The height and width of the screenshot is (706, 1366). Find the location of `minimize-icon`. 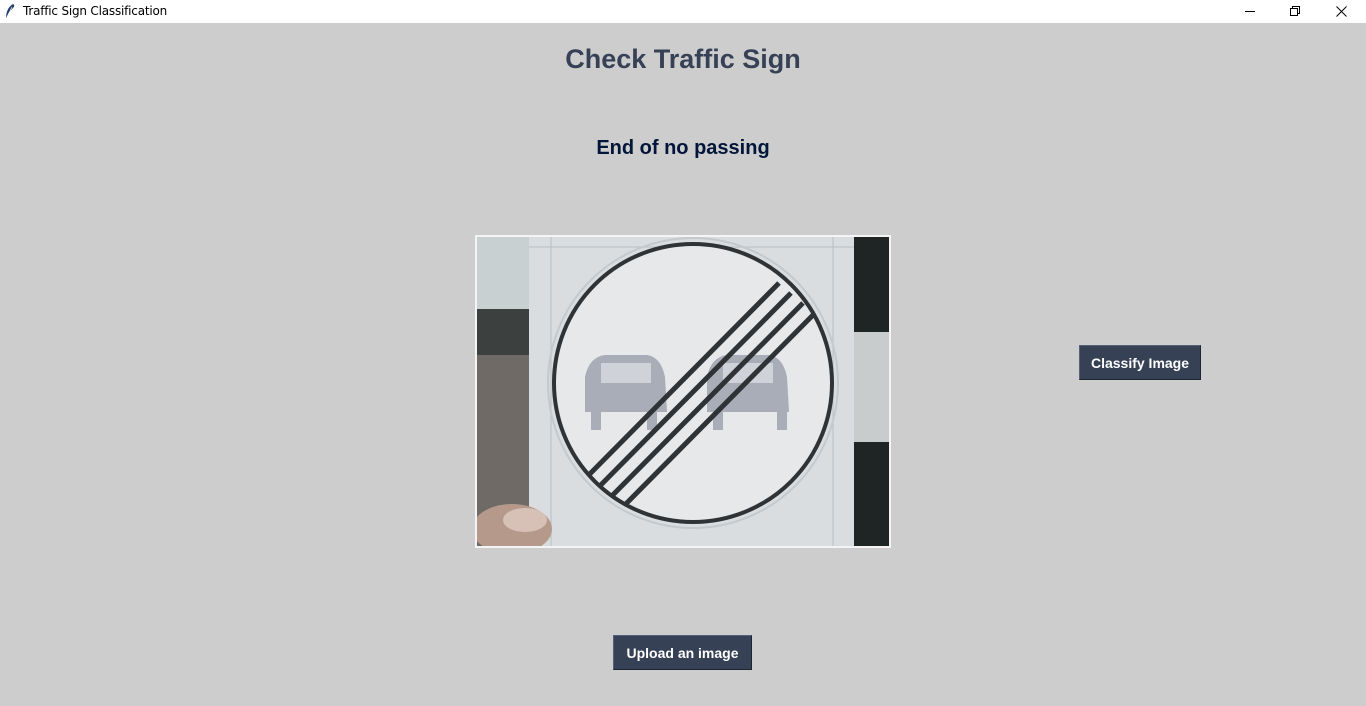

minimize-icon is located at coordinates (1249, 11).